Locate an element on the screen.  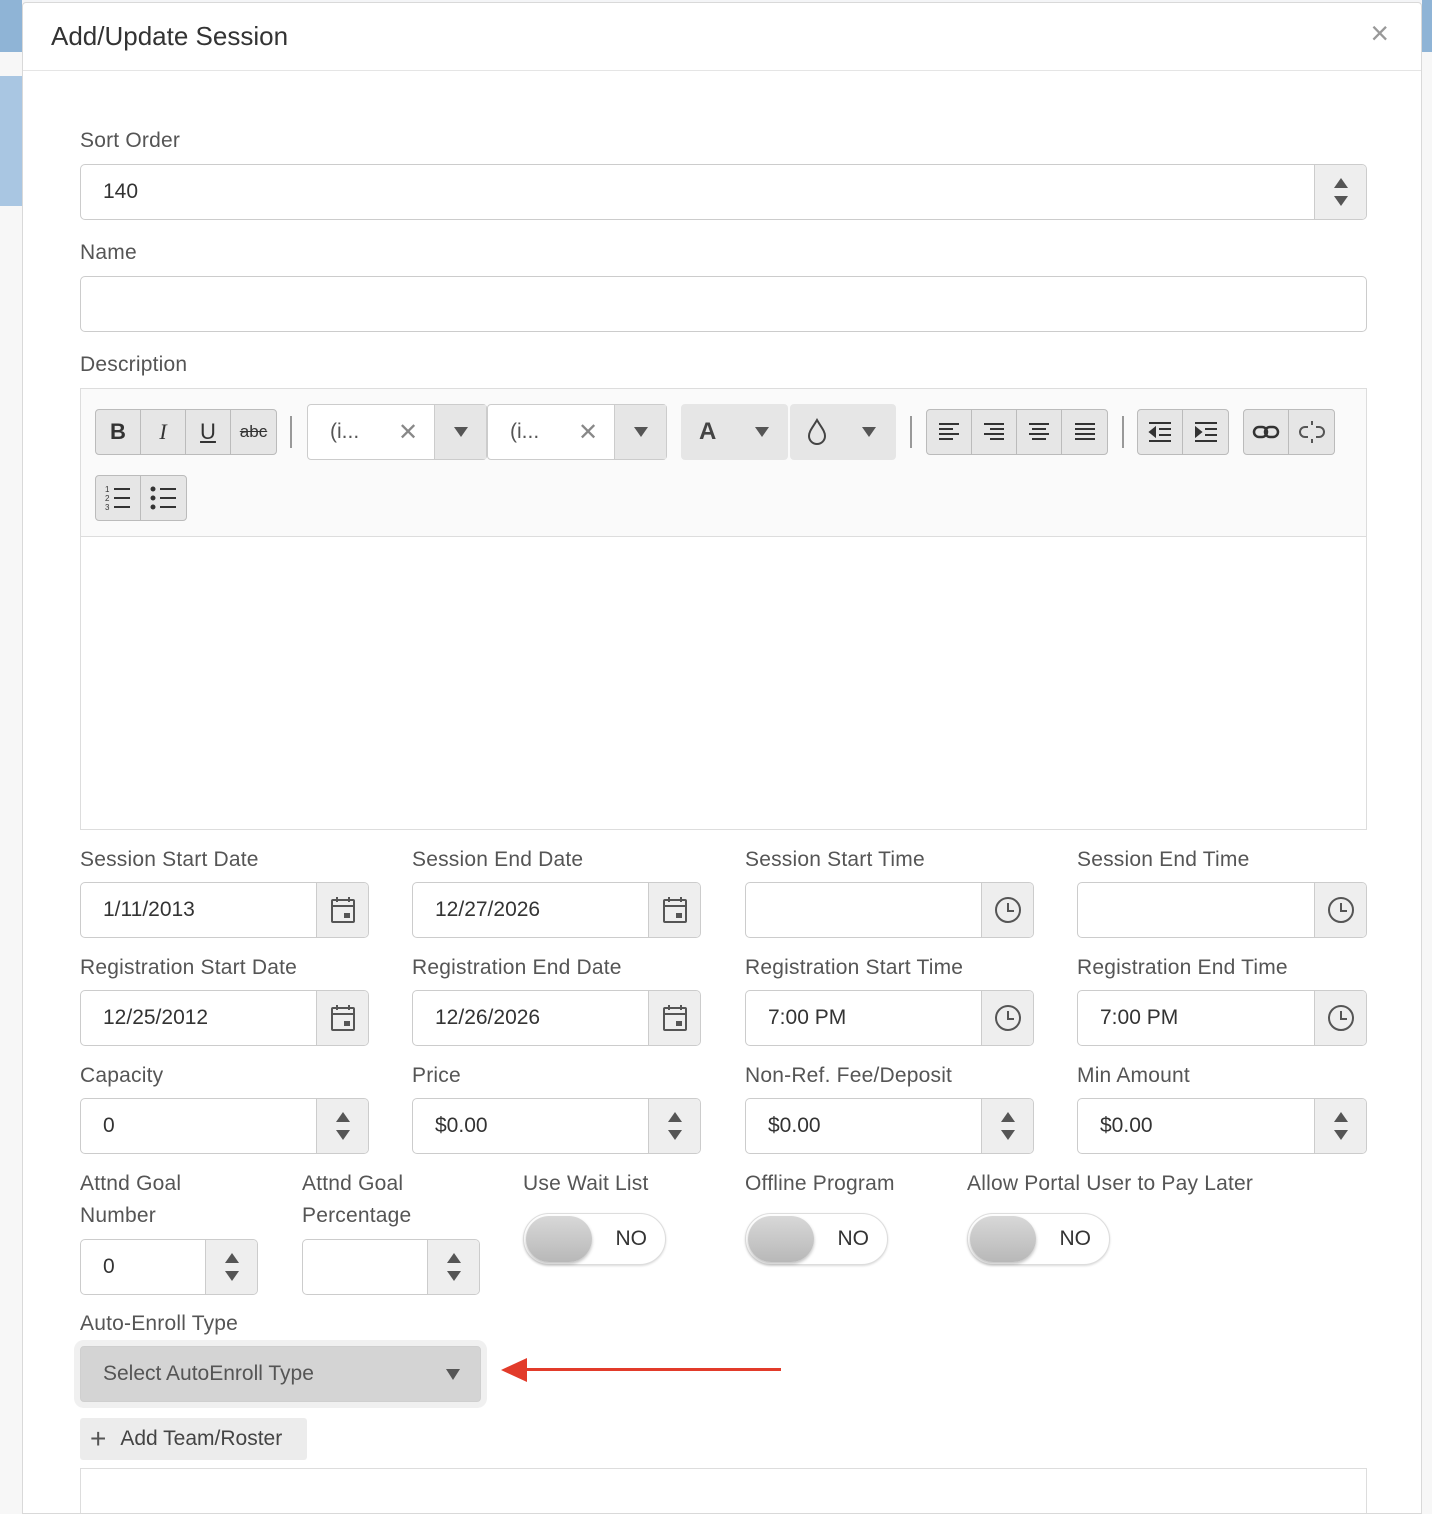
name-input is located at coordinates (723, 304).